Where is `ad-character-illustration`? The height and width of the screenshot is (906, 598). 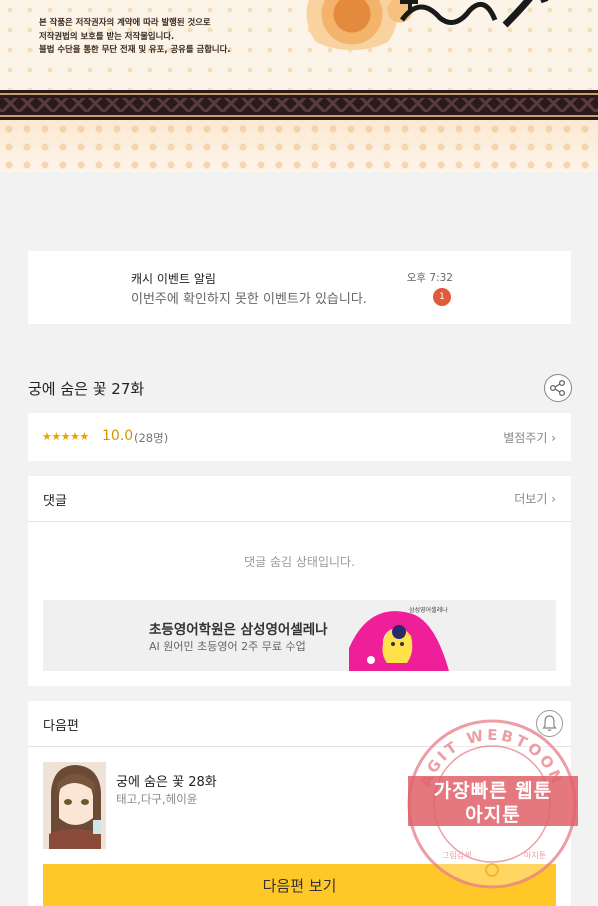
ad-character-illustration is located at coordinates (399, 641).